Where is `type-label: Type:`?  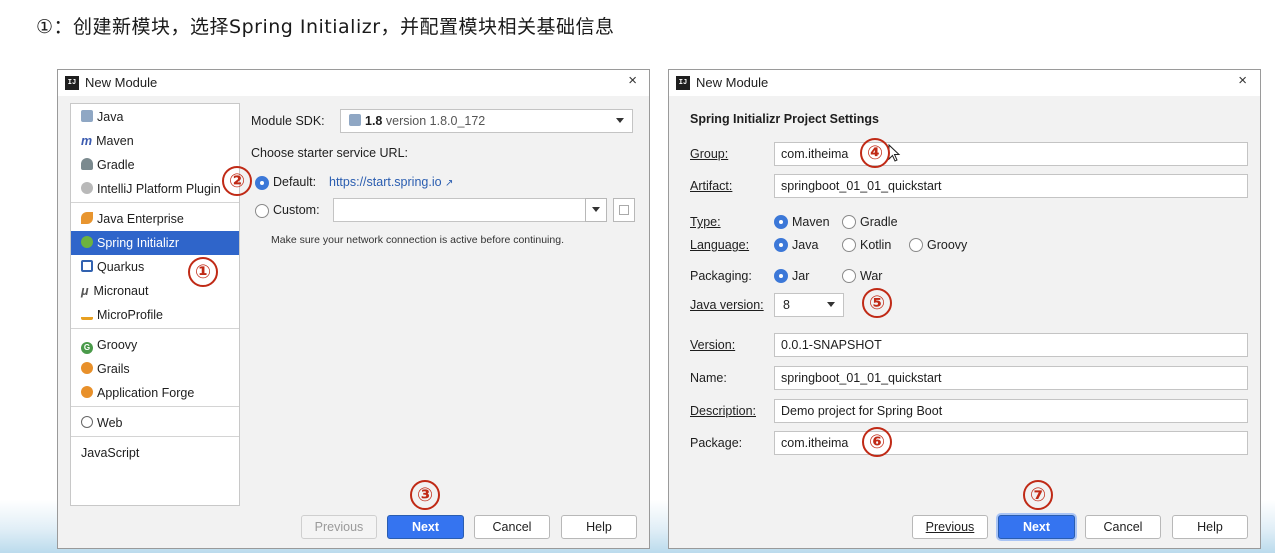 type-label: Type: is located at coordinates (705, 222).